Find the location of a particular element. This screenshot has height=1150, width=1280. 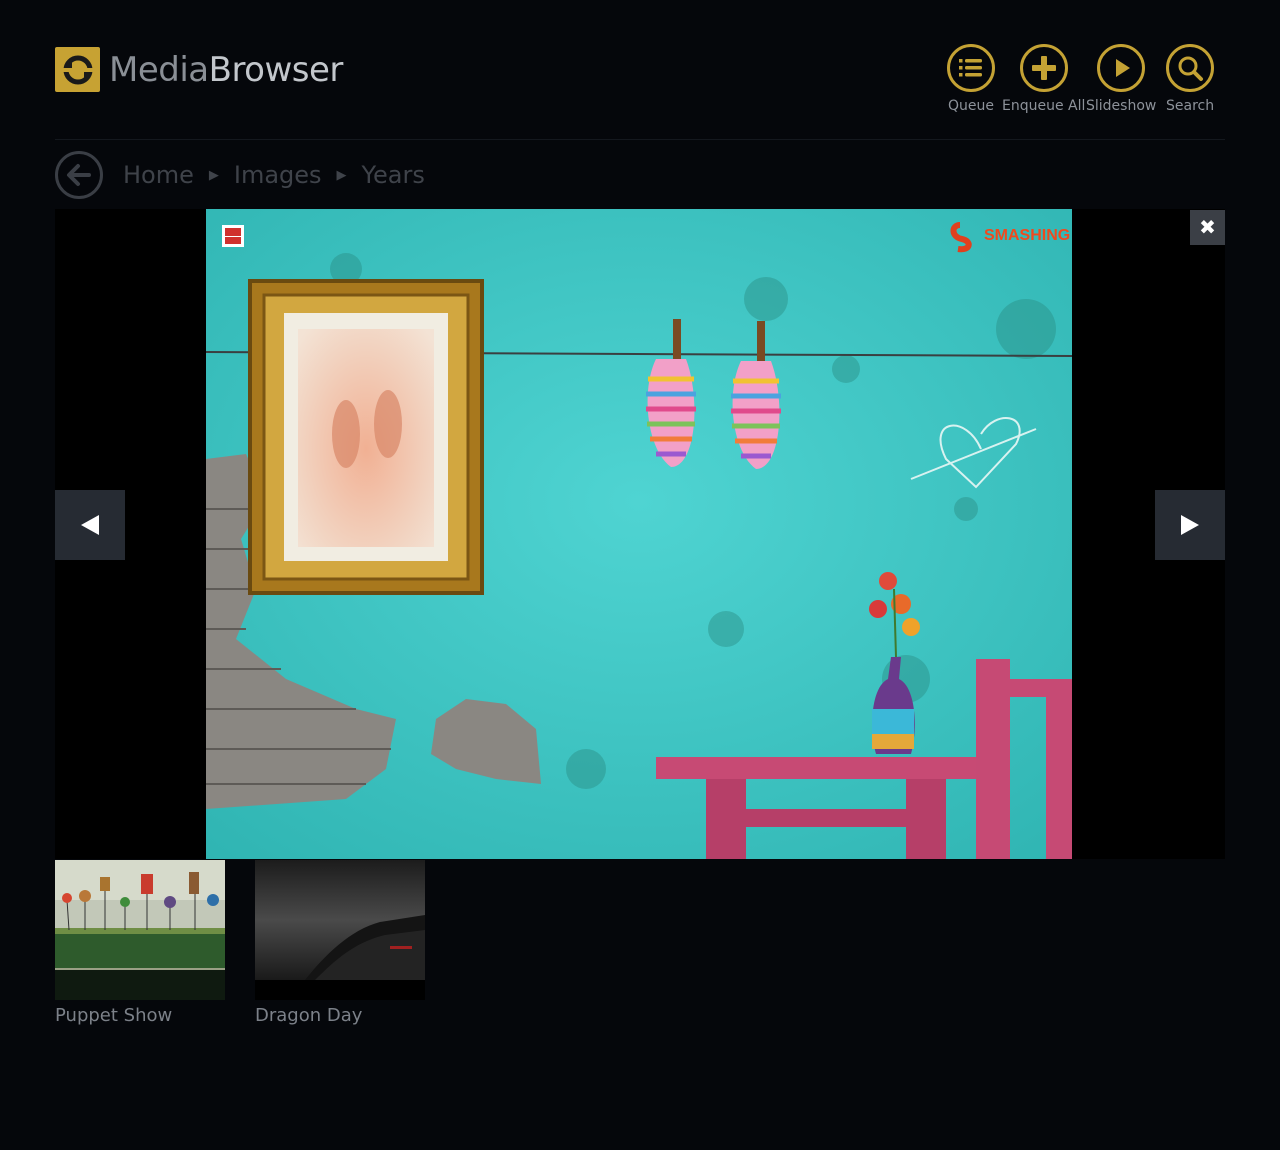

thumbnail-item: Dragon Day is located at coordinates (340, 943).